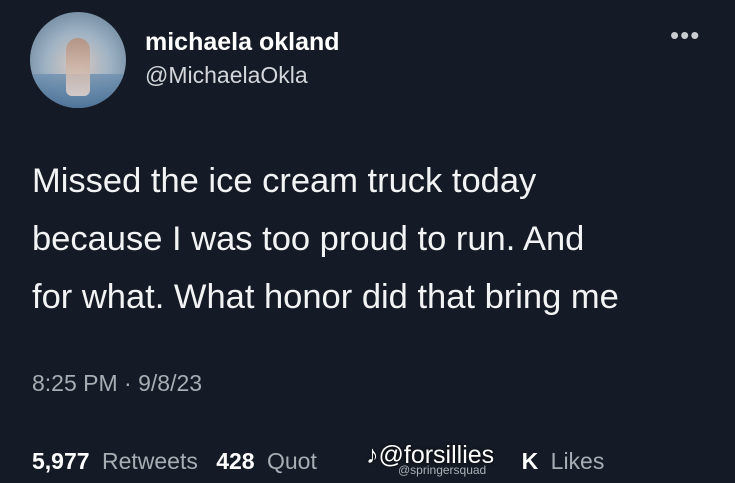  What do you see at coordinates (308, 239) in the screenshot?
I see `tweet-line: because I was too proud to run. And` at bounding box center [308, 239].